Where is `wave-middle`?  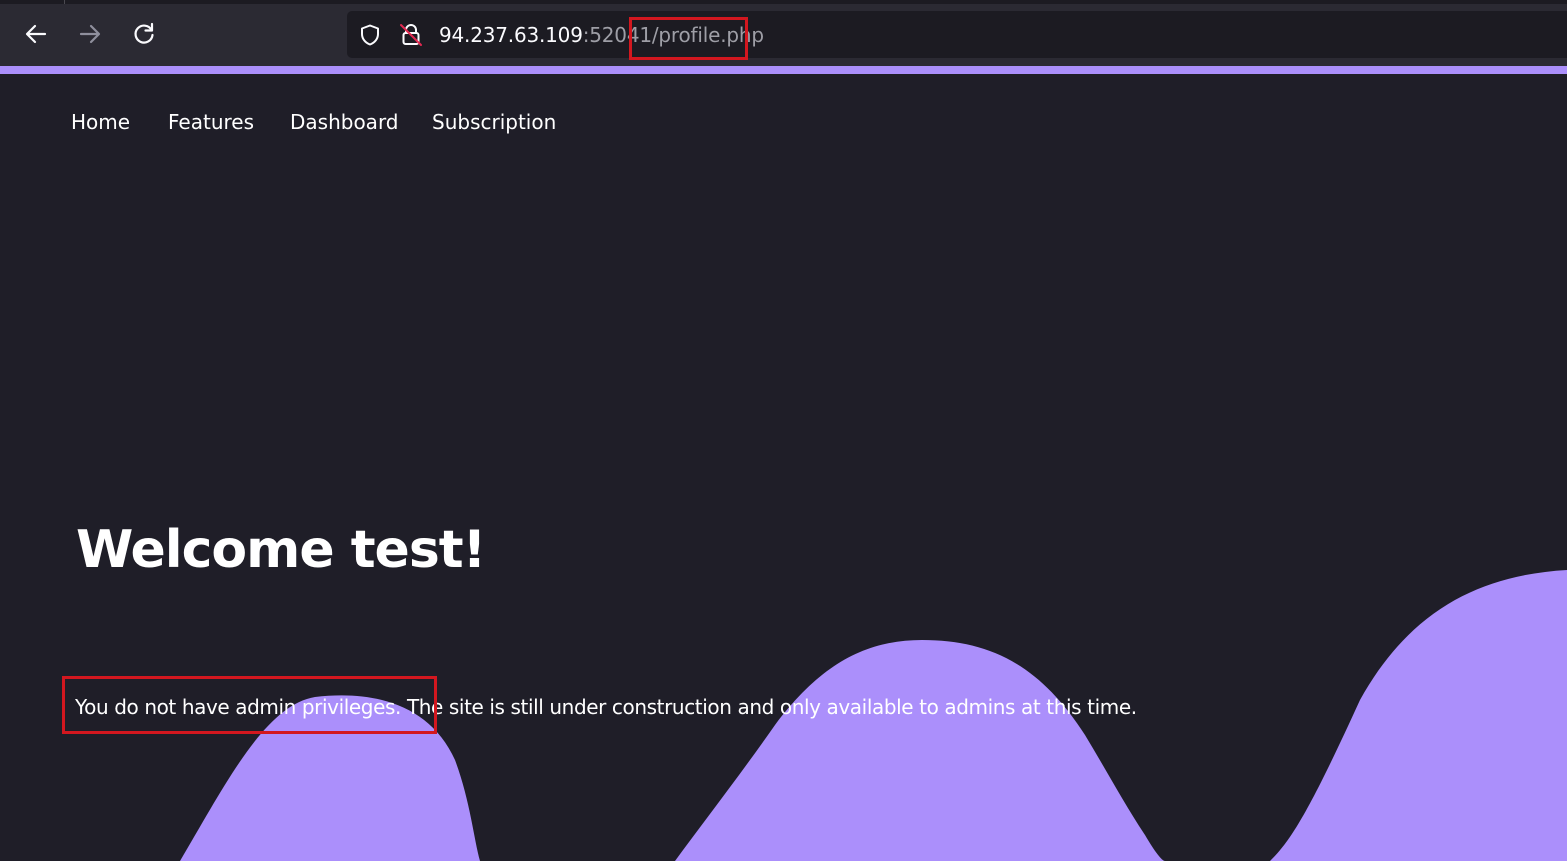 wave-middle is located at coordinates (920, 750).